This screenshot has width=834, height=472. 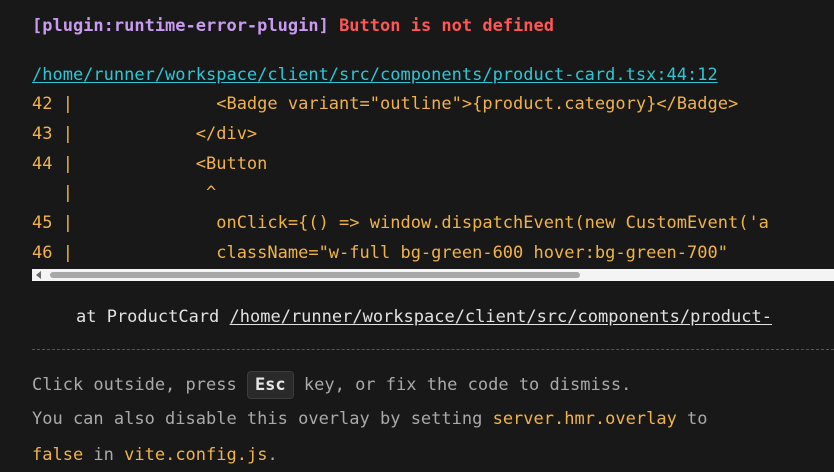 What do you see at coordinates (180, 26) in the screenshot?
I see `plugin-name: [plugin:runtime-error-plugin]` at bounding box center [180, 26].